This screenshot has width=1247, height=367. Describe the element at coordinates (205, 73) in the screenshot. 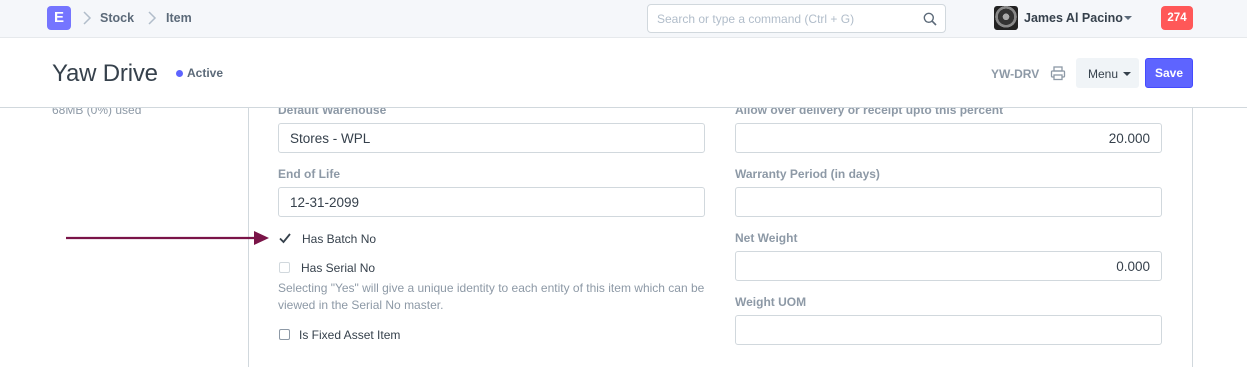

I see `status-badge: Active` at that location.